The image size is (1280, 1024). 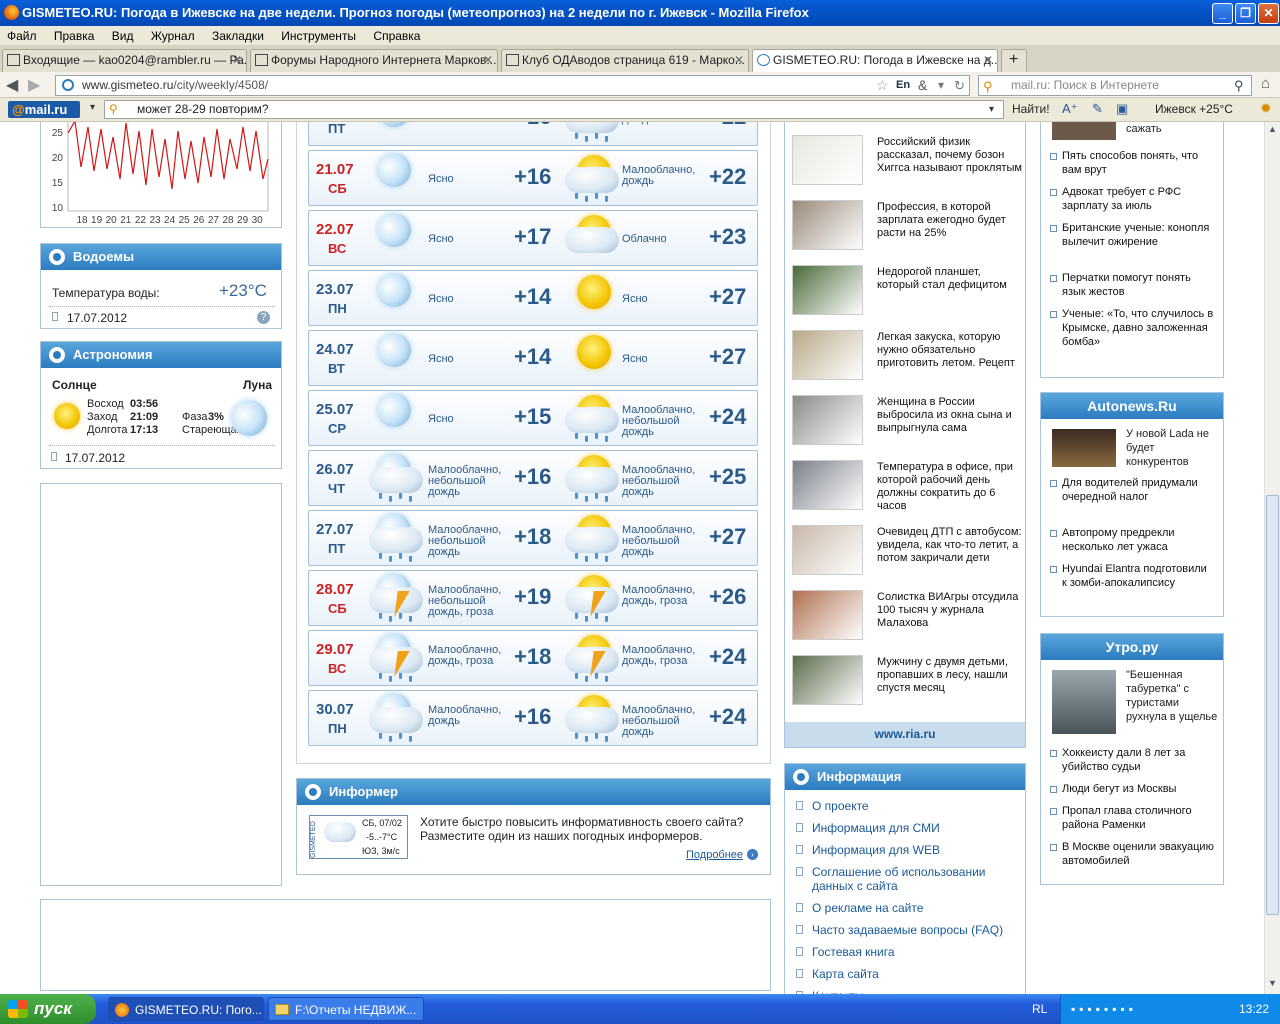 What do you see at coordinates (1084, 702) in the screenshot?
I see `utro-thumbnail` at bounding box center [1084, 702].